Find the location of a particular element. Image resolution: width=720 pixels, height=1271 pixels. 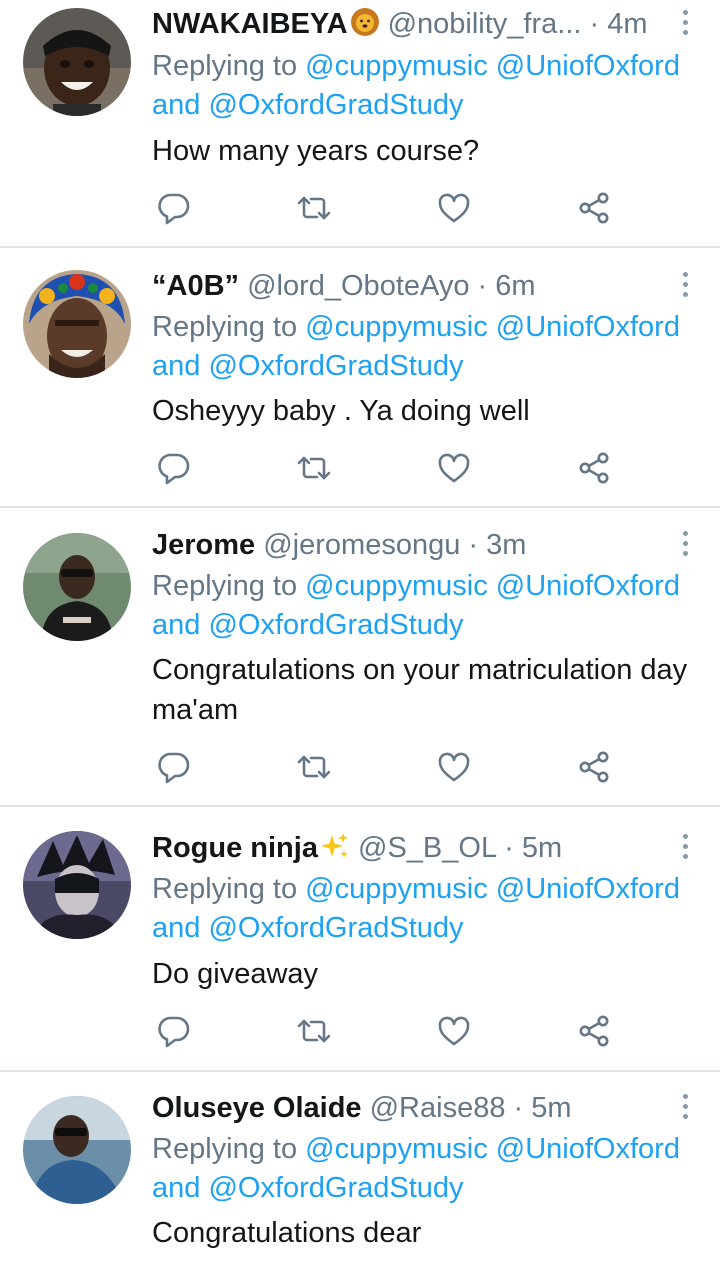

display-name: Jerome is located at coordinates (203, 545).